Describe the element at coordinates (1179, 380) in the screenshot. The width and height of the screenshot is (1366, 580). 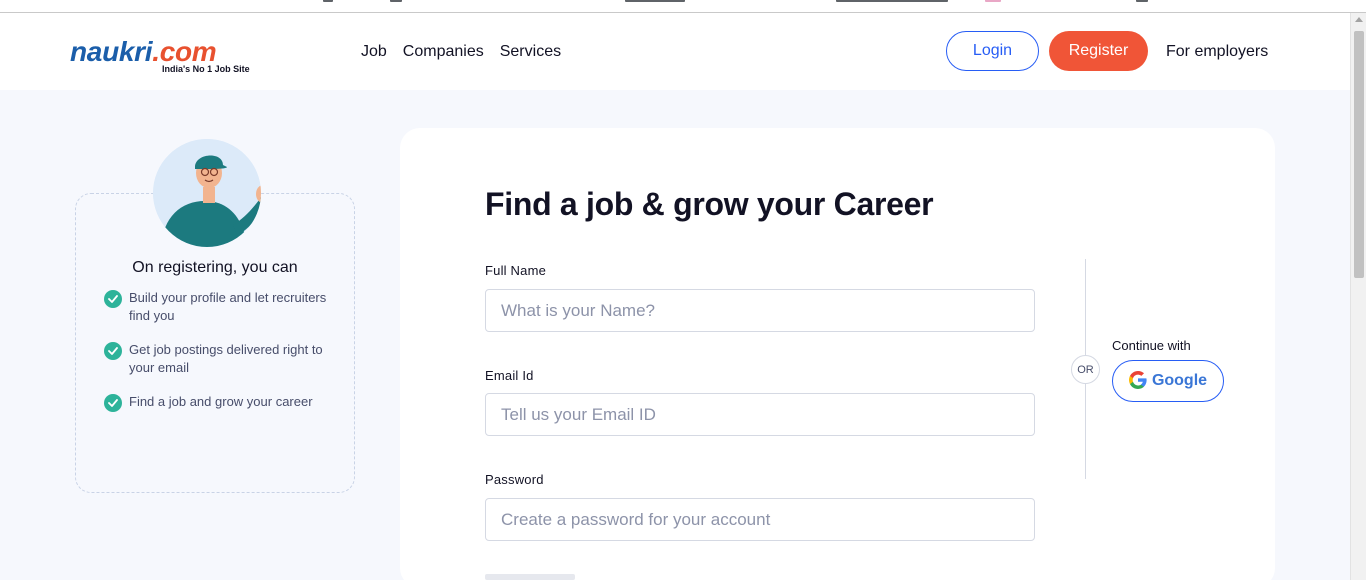
I see `google-button-label: Google` at that location.